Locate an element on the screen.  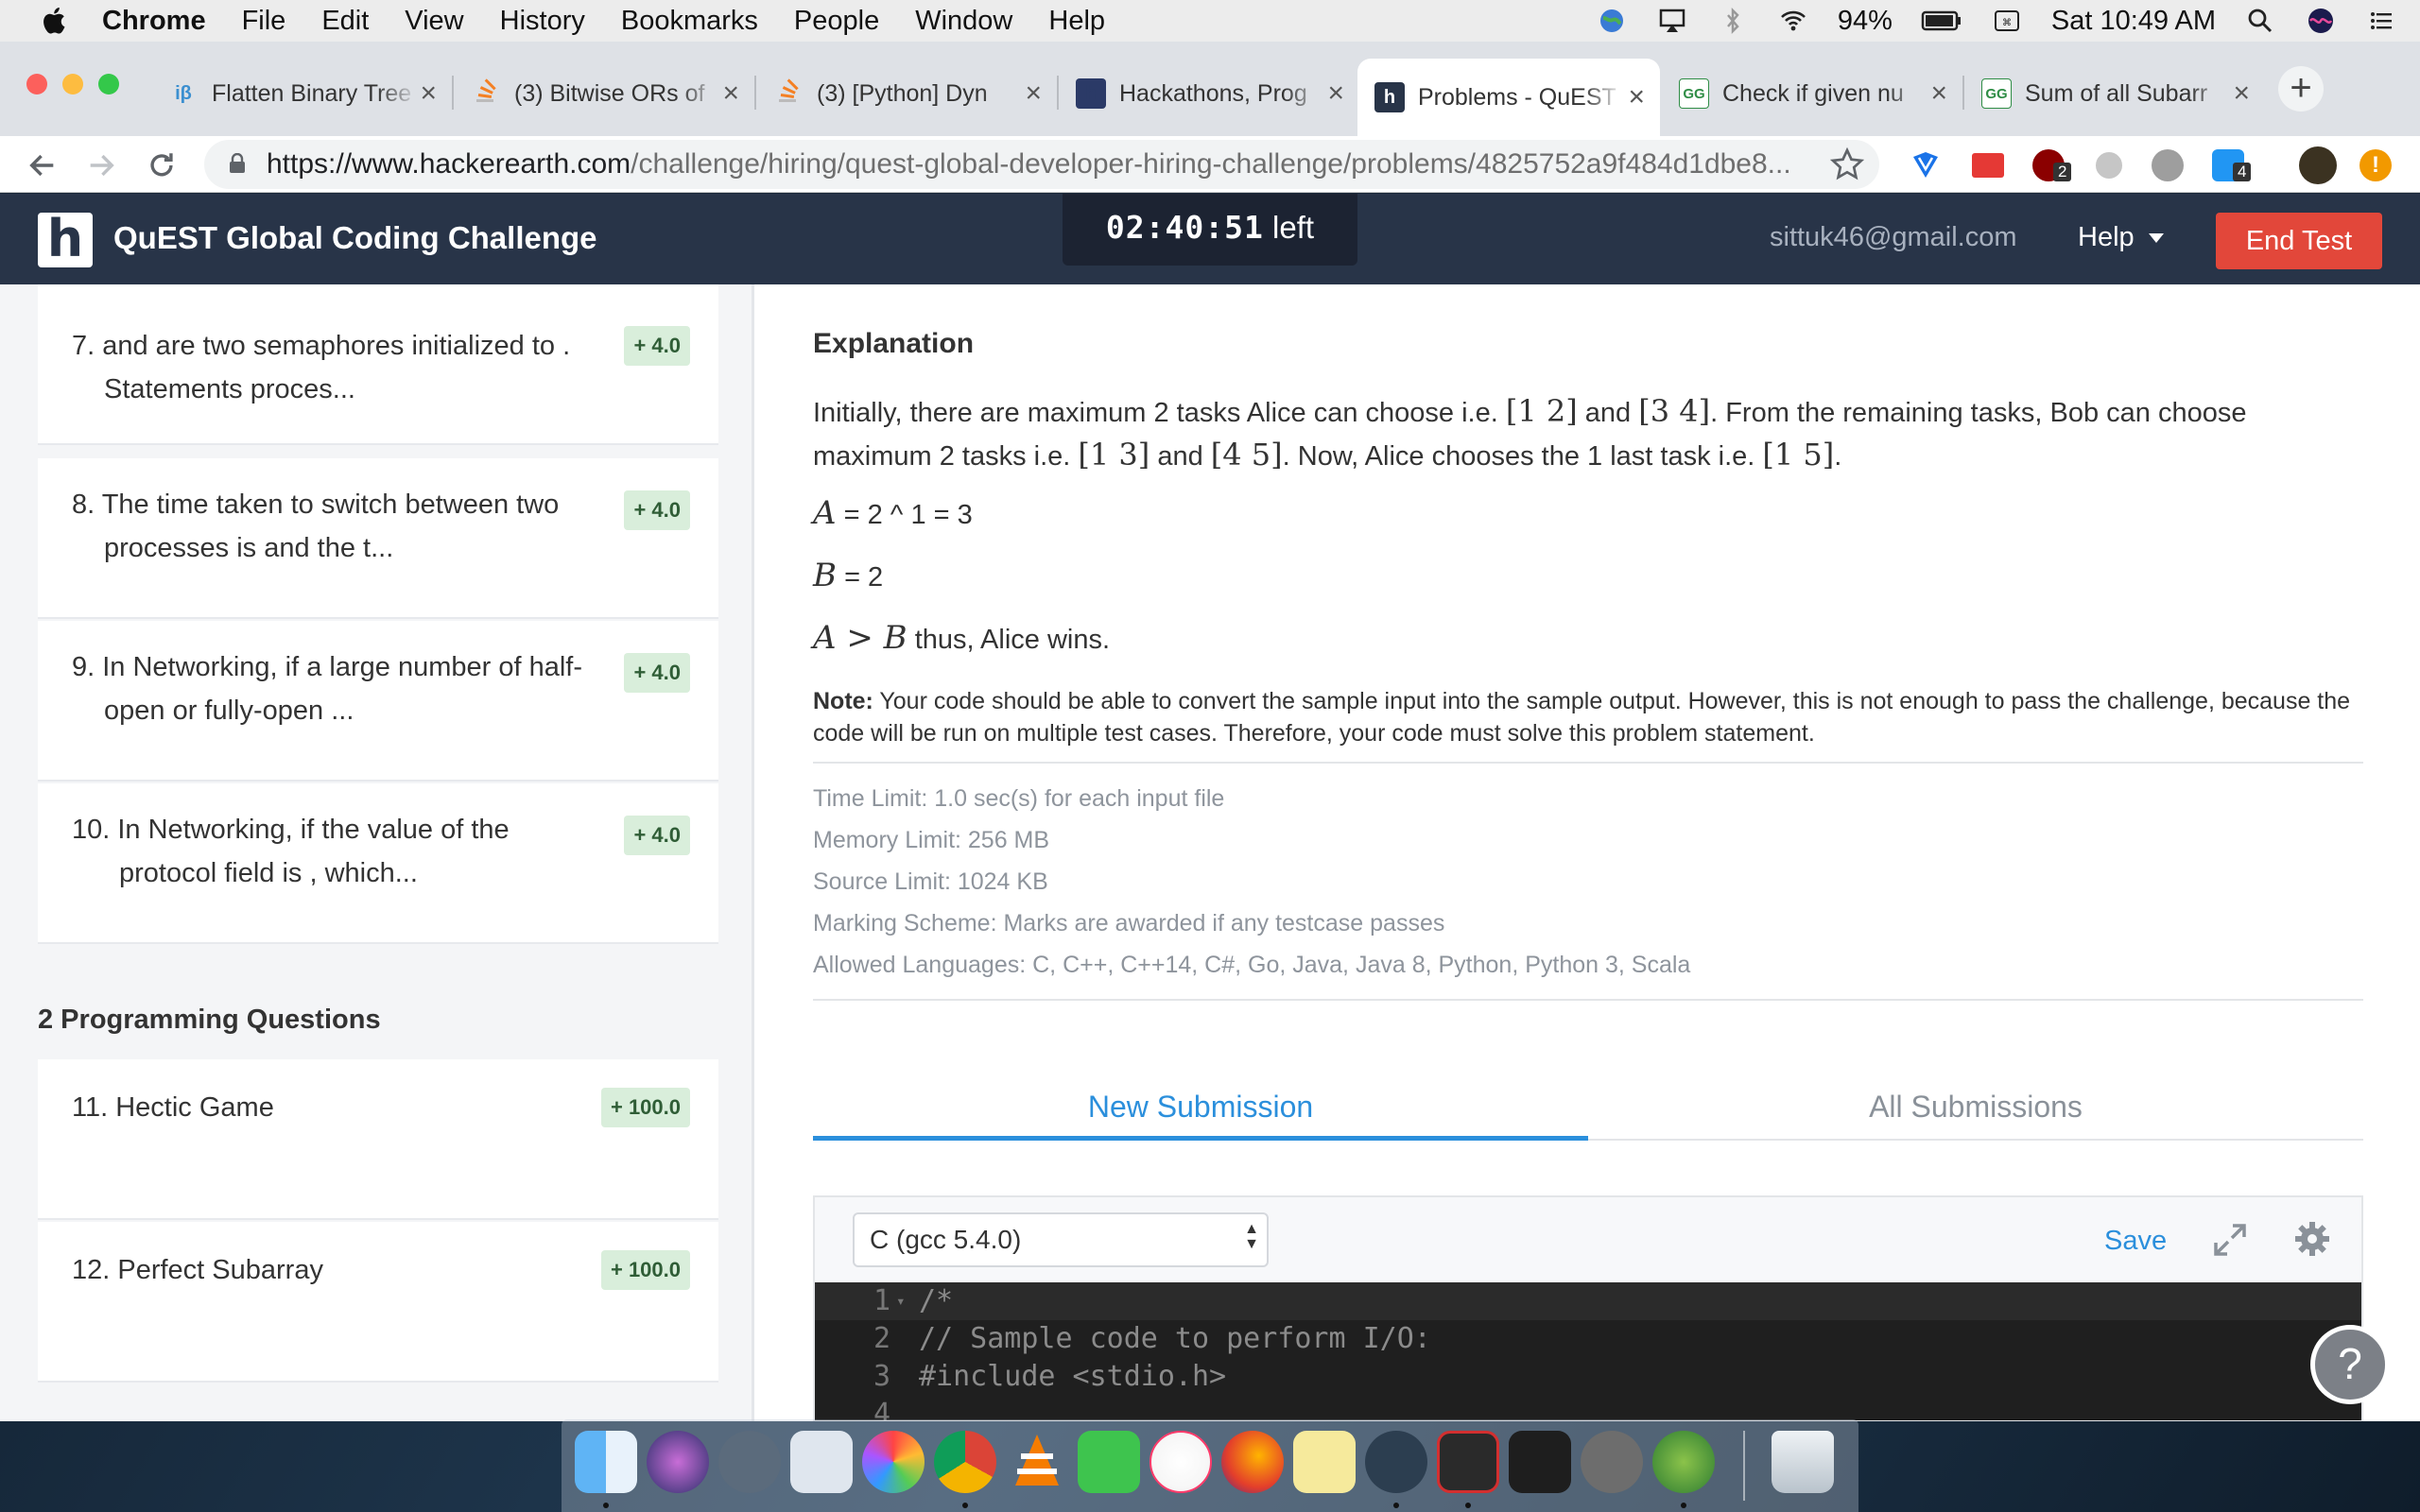
terminal-icon is located at coordinates (1540, 1462).